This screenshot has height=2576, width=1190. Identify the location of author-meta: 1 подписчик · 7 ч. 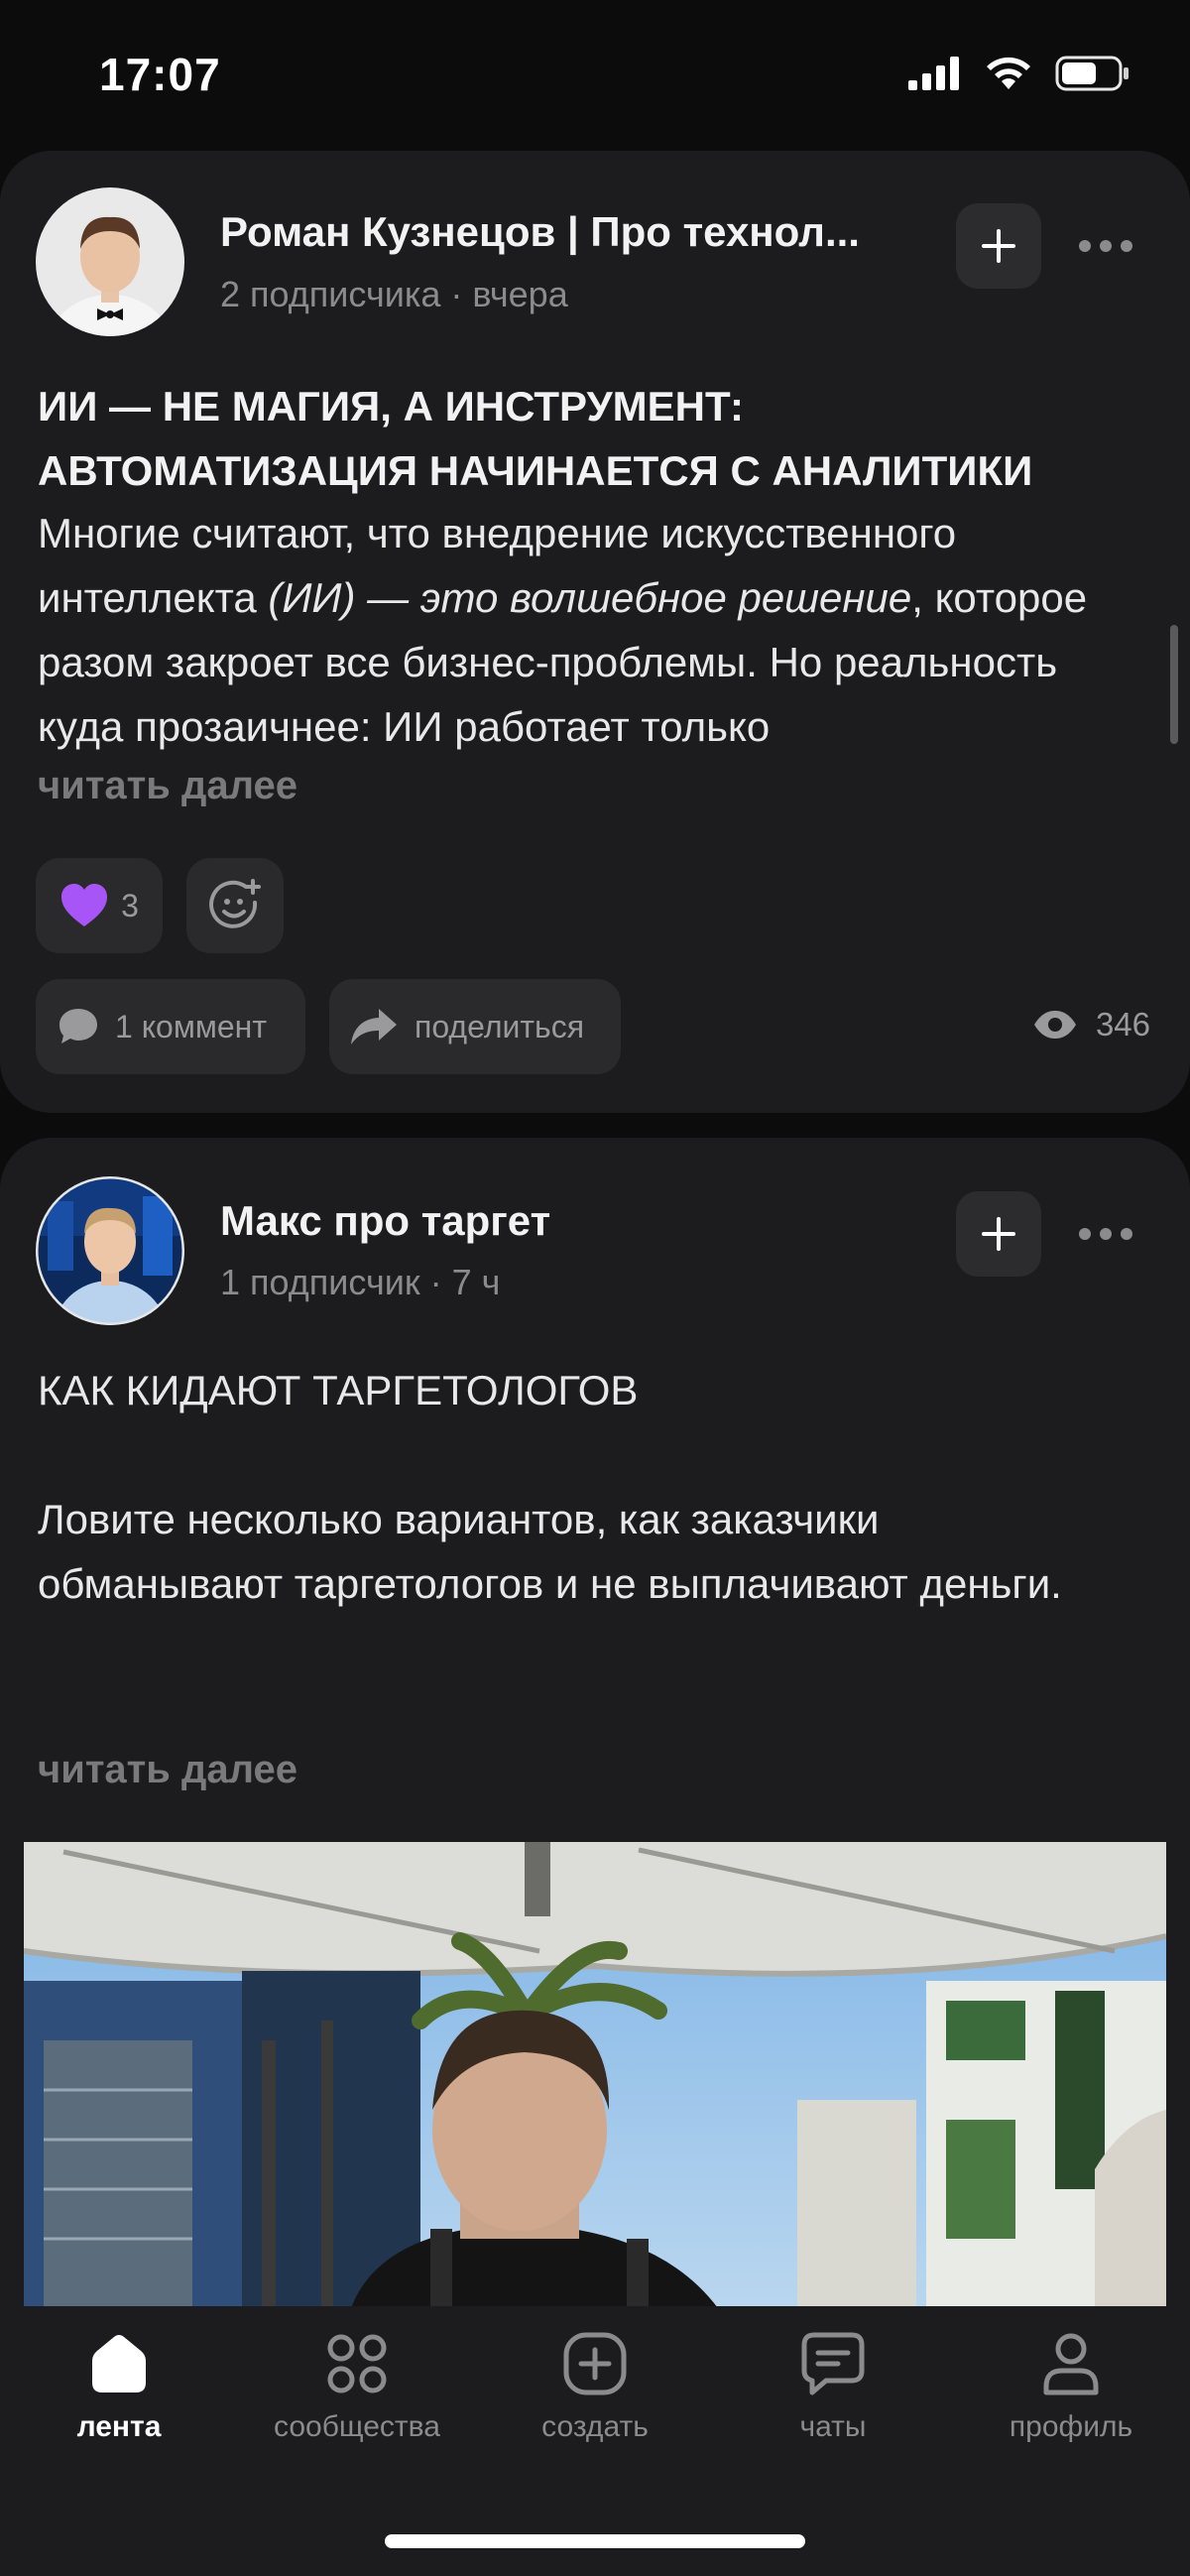
(360, 1282).